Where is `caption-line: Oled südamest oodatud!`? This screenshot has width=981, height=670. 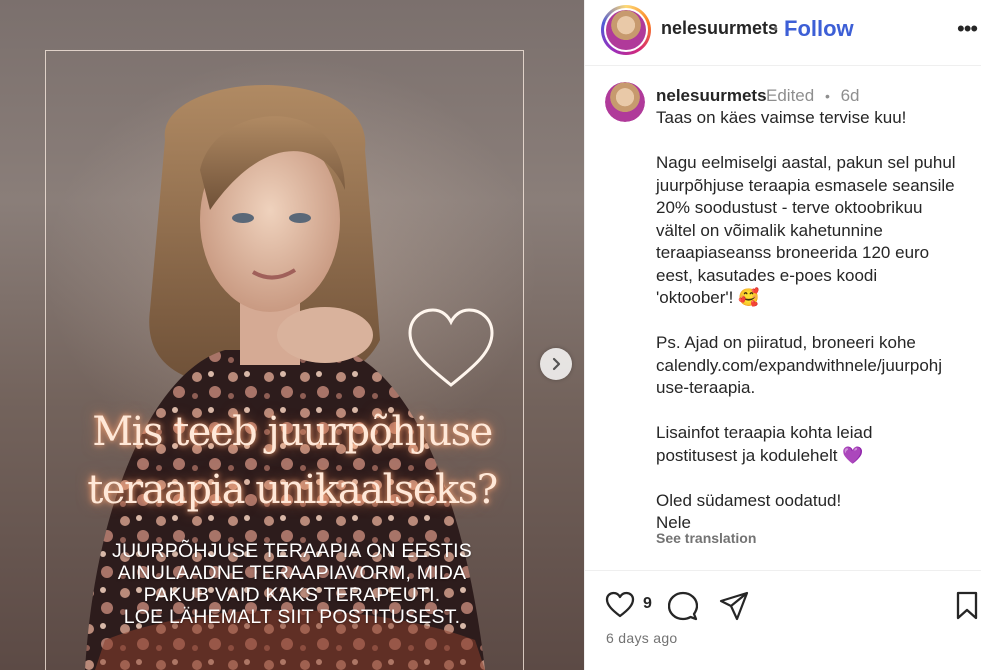 caption-line: Oled südamest oodatud! is located at coordinates (749, 500).